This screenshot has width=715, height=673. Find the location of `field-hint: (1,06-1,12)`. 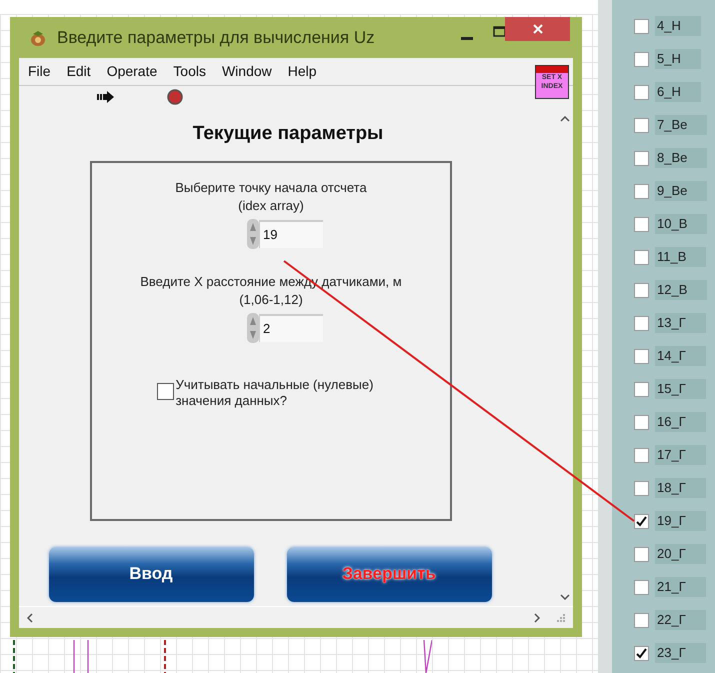

field-hint: (1,06-1,12) is located at coordinates (271, 299).